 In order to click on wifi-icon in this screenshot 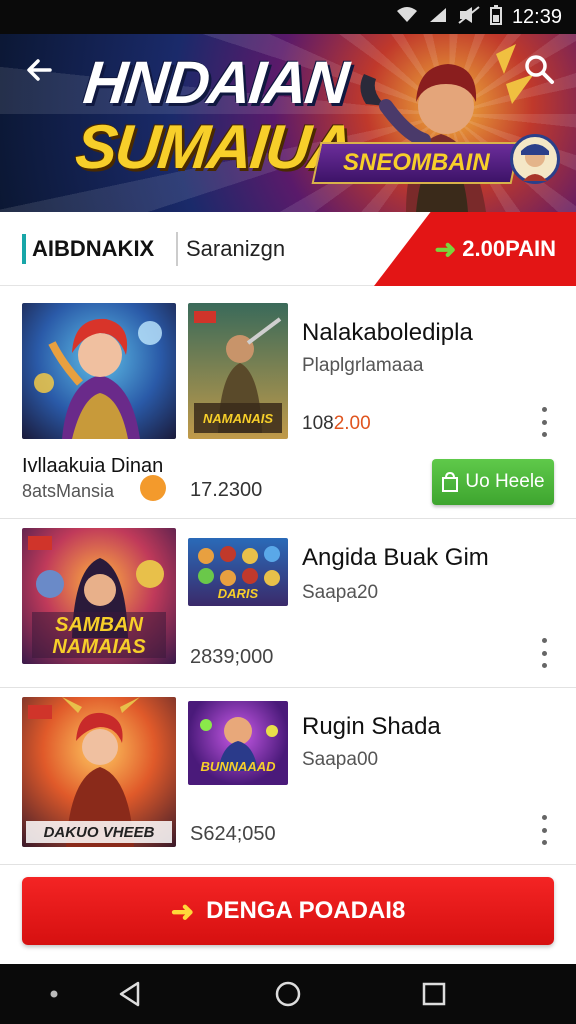, I will do `click(407, 17)`.